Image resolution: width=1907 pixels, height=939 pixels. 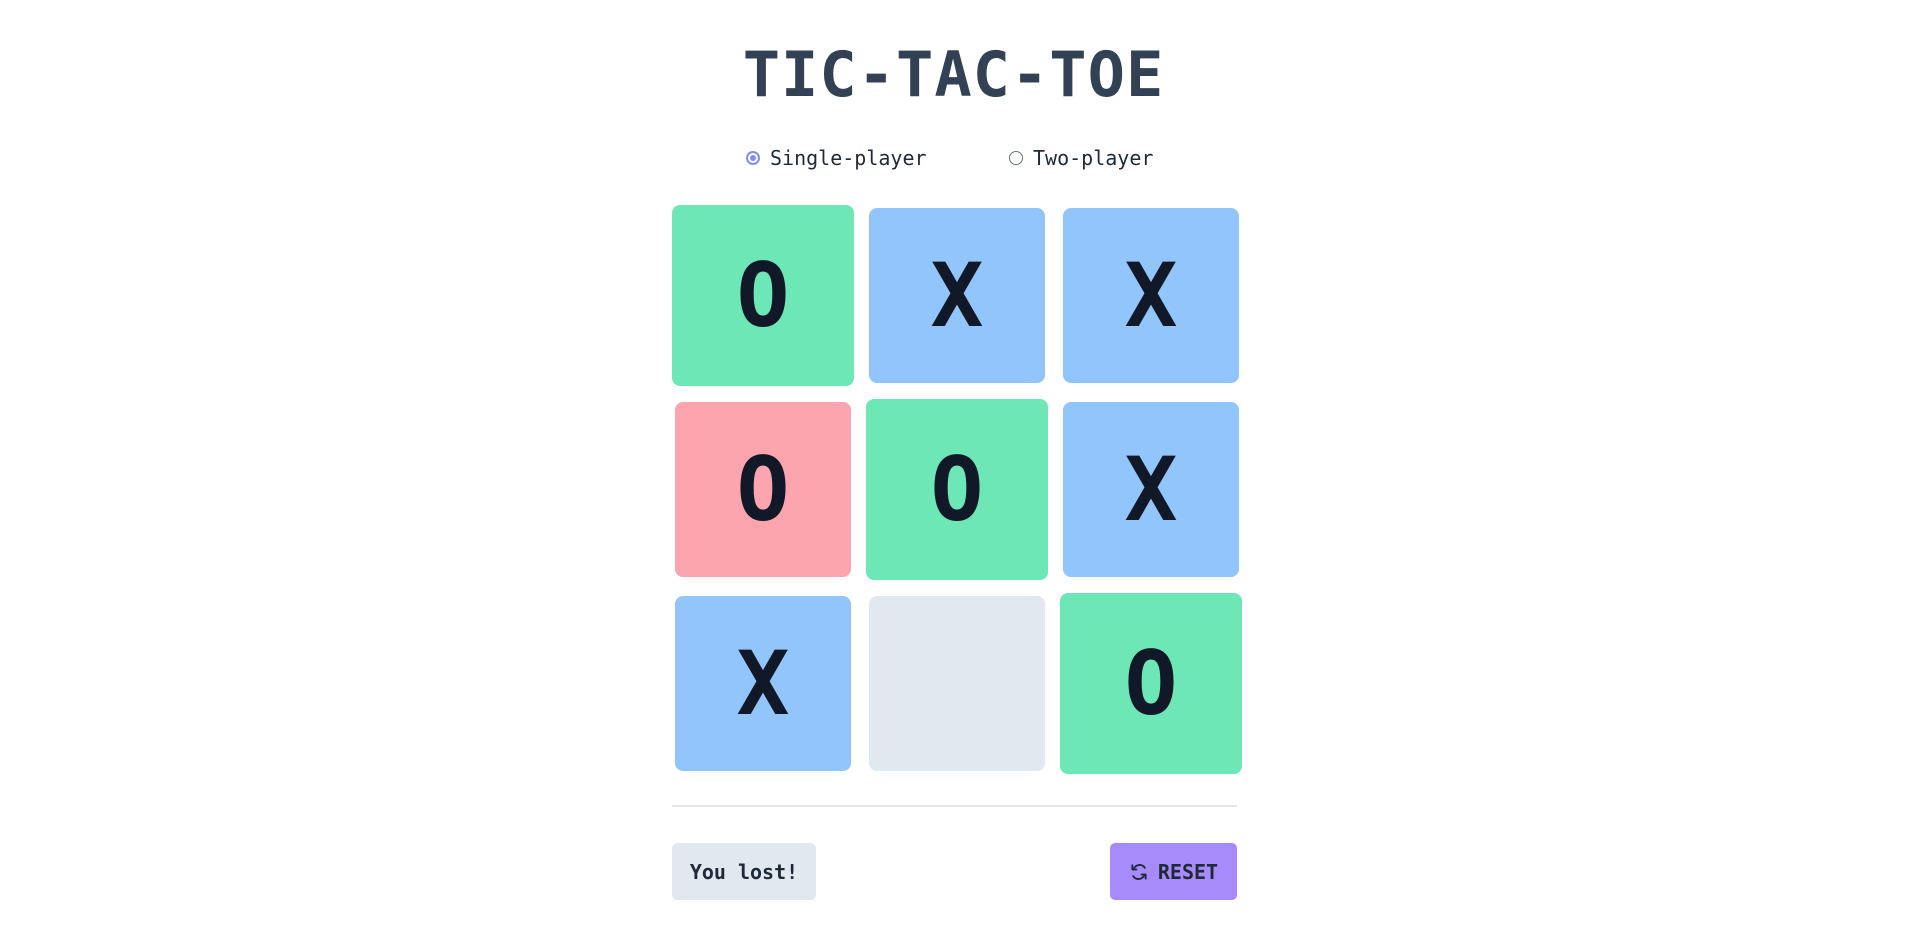 I want to click on board-cell-5: O, so click(x=957, y=489).